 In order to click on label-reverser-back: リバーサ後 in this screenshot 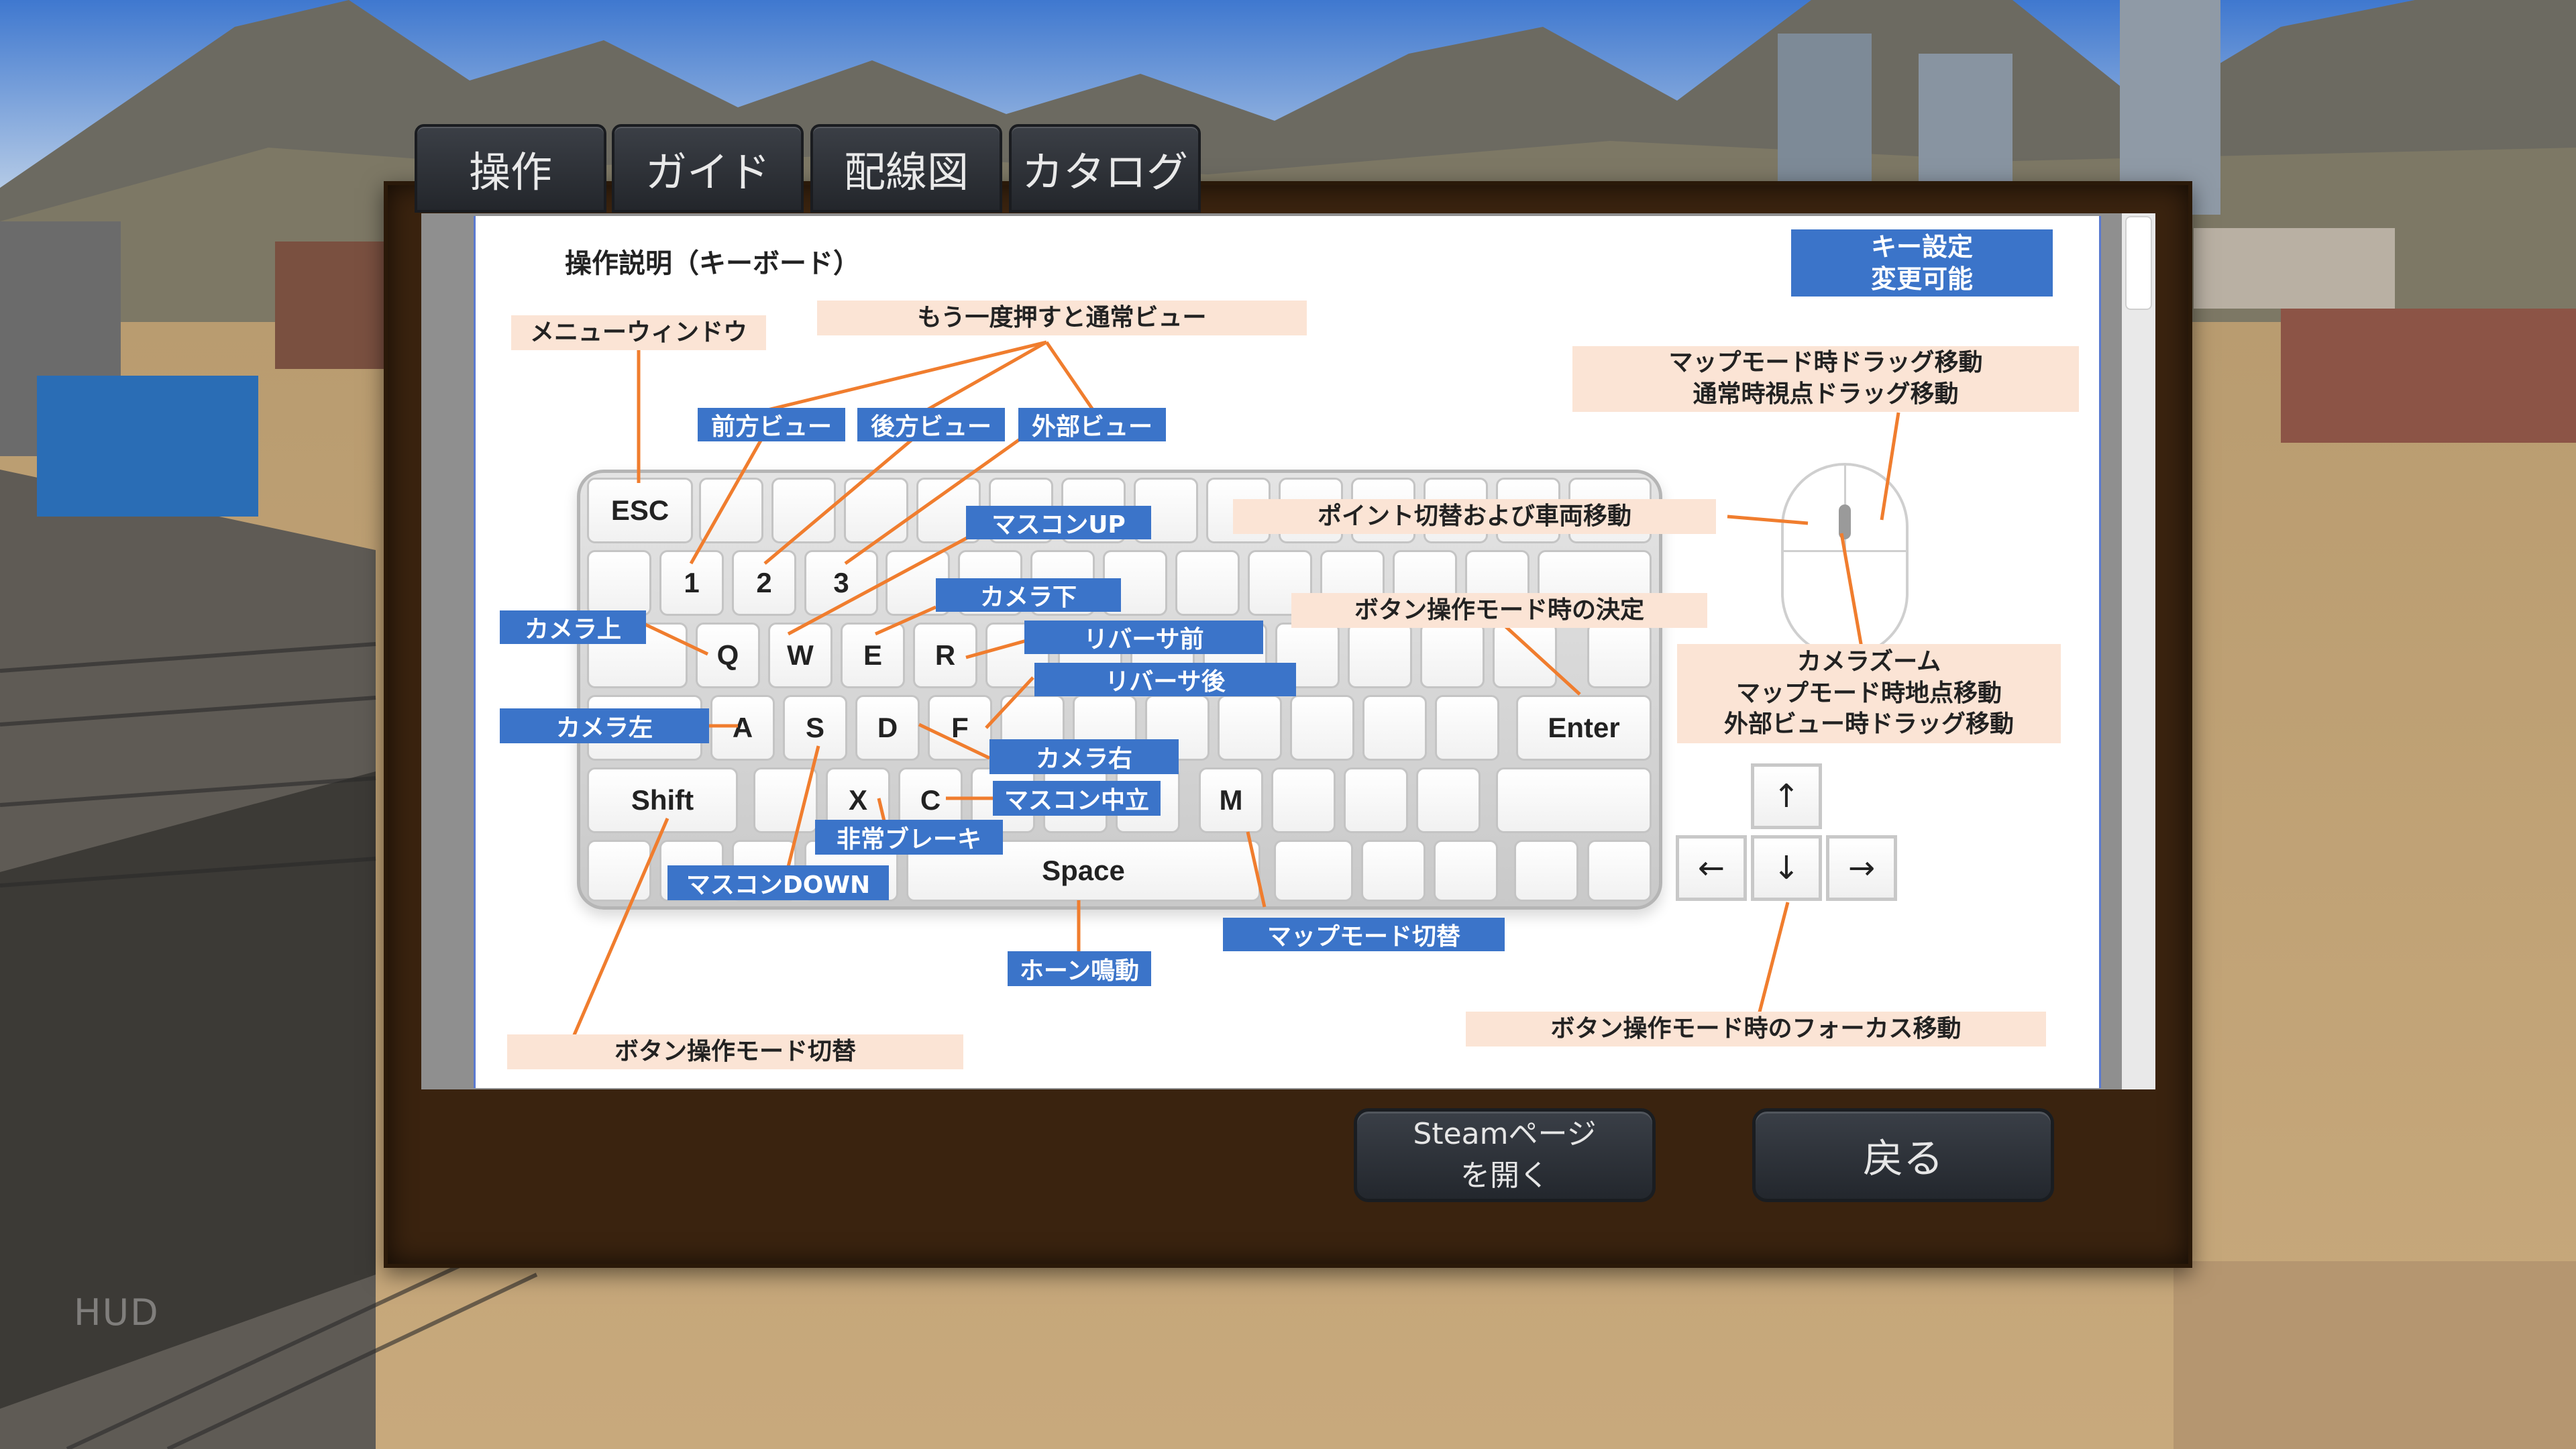, I will do `click(1165, 679)`.